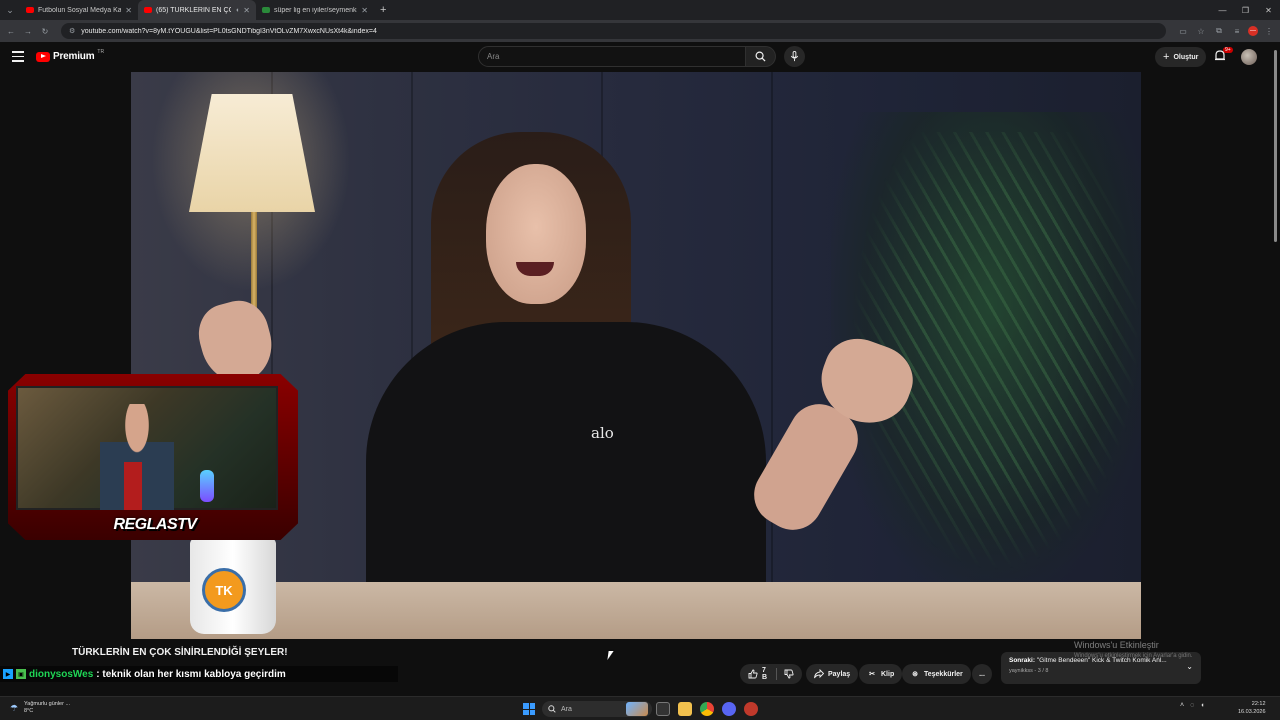 The height and width of the screenshot is (720, 1280). I want to click on profile-icon: —, so click(1253, 31).